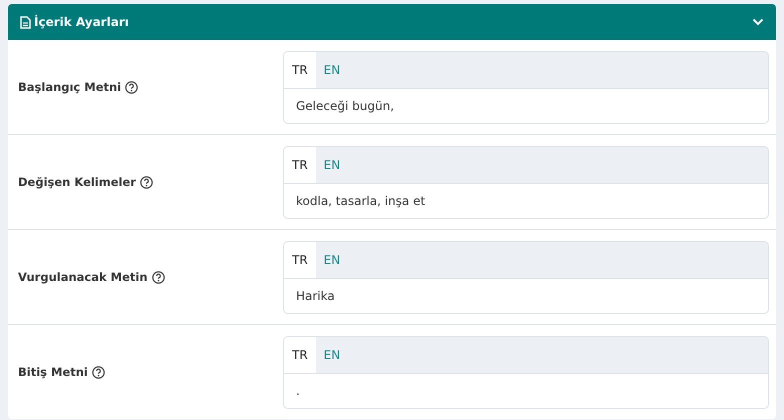 This screenshot has height=420, width=784. What do you see at coordinates (526, 391) in the screenshot?
I see `text-field: .` at bounding box center [526, 391].